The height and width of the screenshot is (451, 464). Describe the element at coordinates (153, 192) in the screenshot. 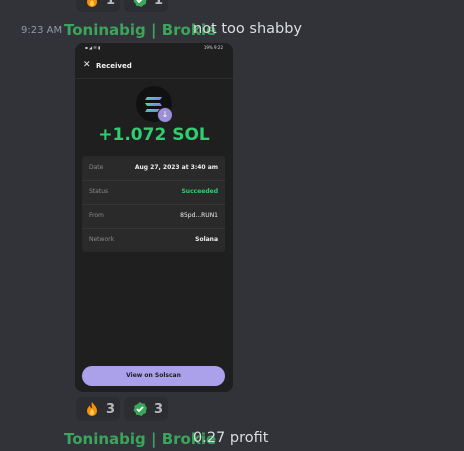

I see `detail-row-status: Status Succeeded` at that location.